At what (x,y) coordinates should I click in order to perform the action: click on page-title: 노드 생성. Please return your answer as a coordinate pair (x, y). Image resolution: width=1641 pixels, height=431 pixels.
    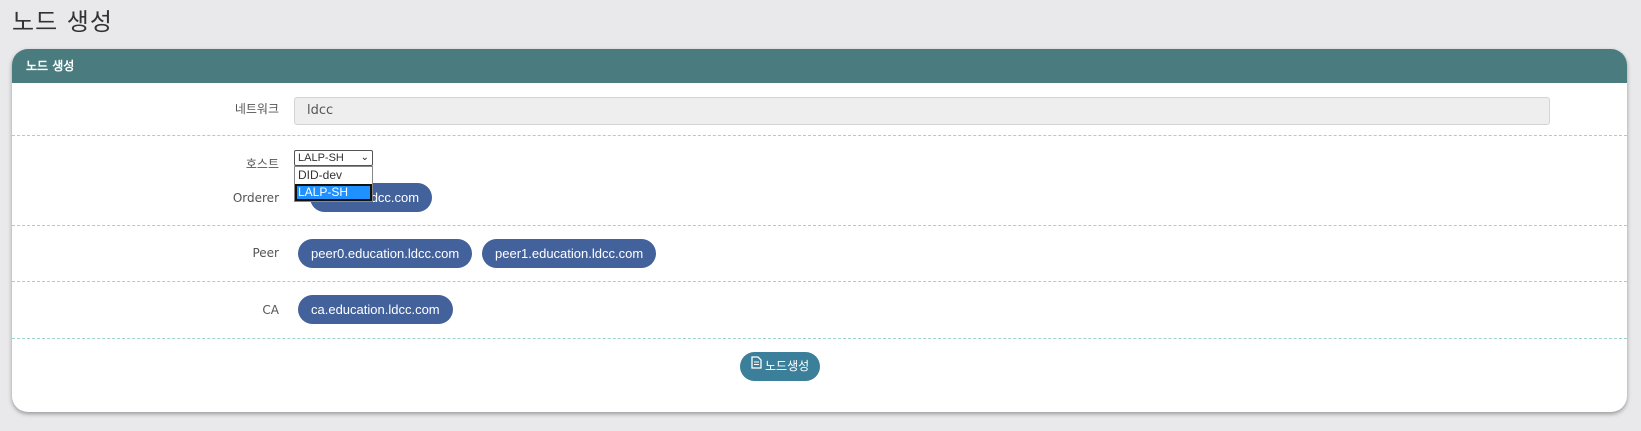
    Looking at the image, I should click on (62, 22).